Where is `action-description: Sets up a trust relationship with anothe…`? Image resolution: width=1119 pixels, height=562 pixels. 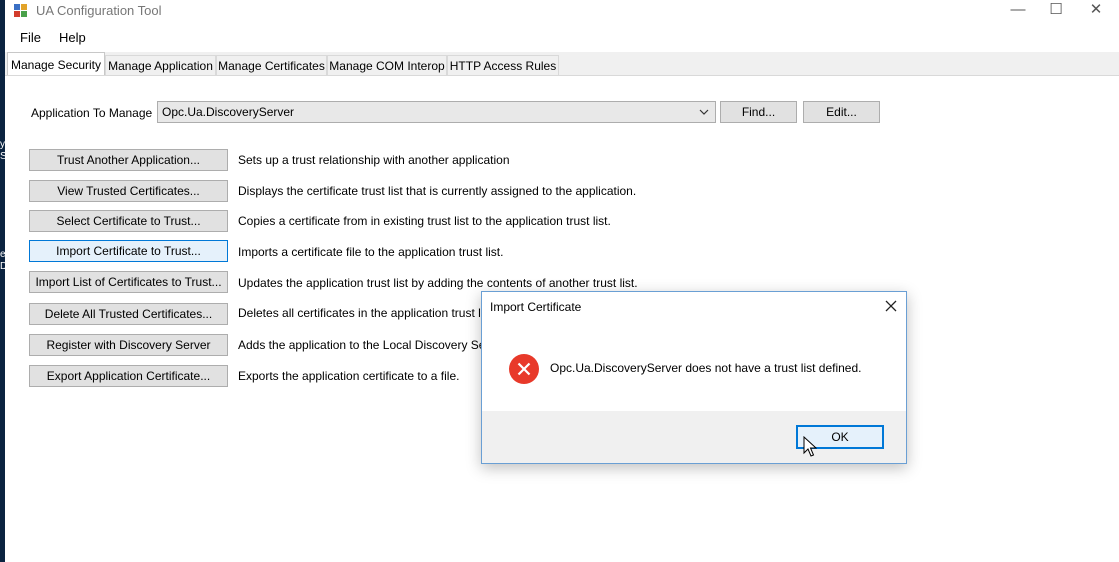
action-description: Sets up a trust relationship with anothe… is located at coordinates (374, 160).